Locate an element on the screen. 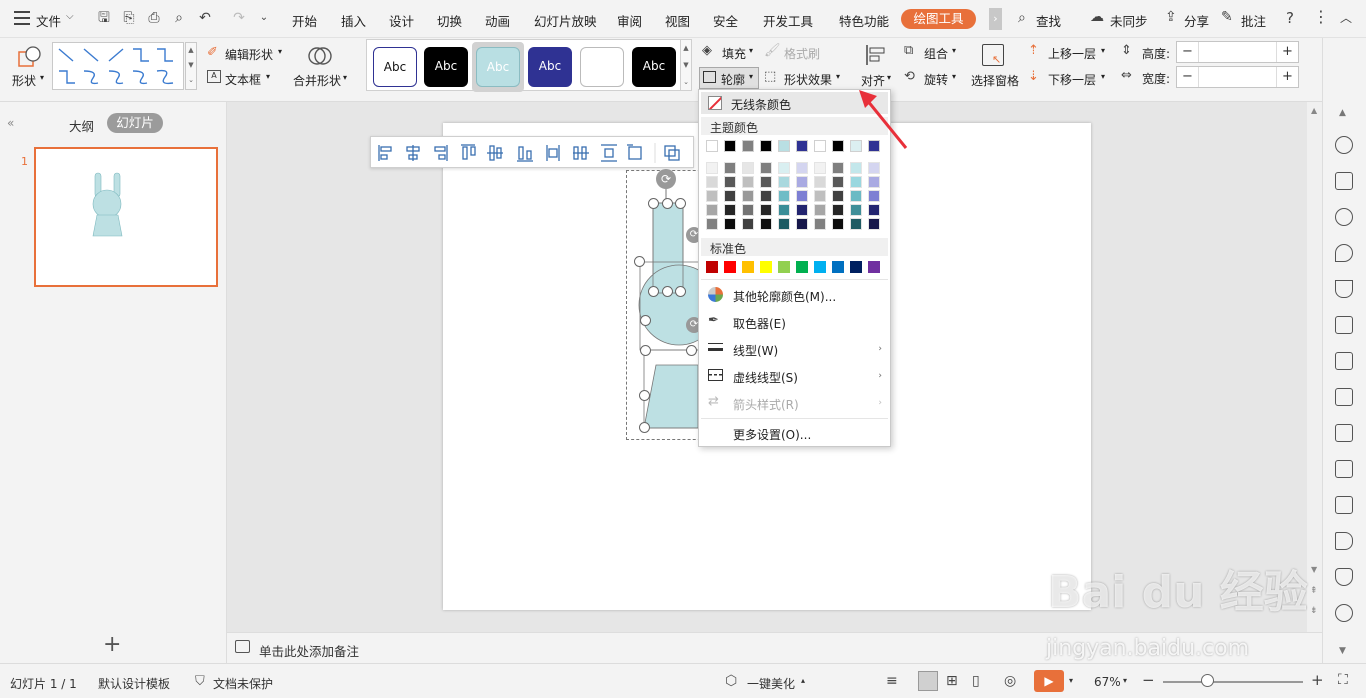 This screenshot has height=698, width=1366. outline-button: 轮廓 is located at coordinates (733, 79).